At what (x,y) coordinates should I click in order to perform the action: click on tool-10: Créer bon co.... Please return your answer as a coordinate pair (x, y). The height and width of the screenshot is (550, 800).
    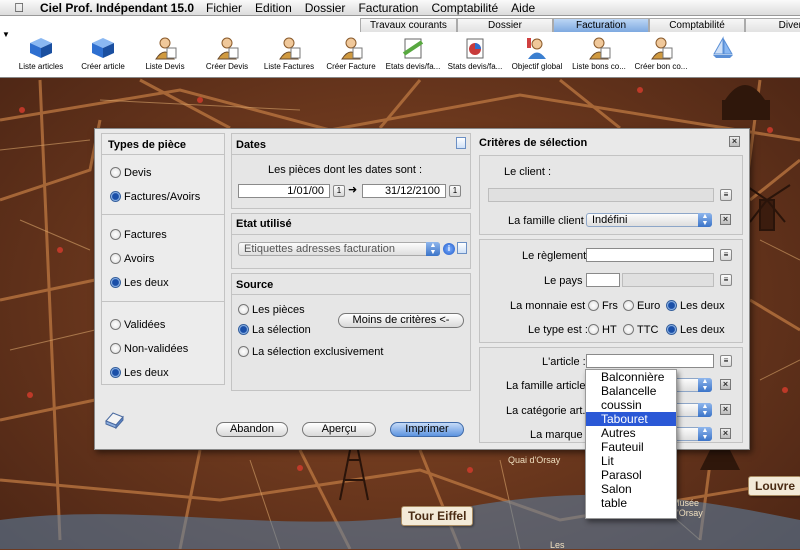
    Looking at the image, I should click on (661, 53).